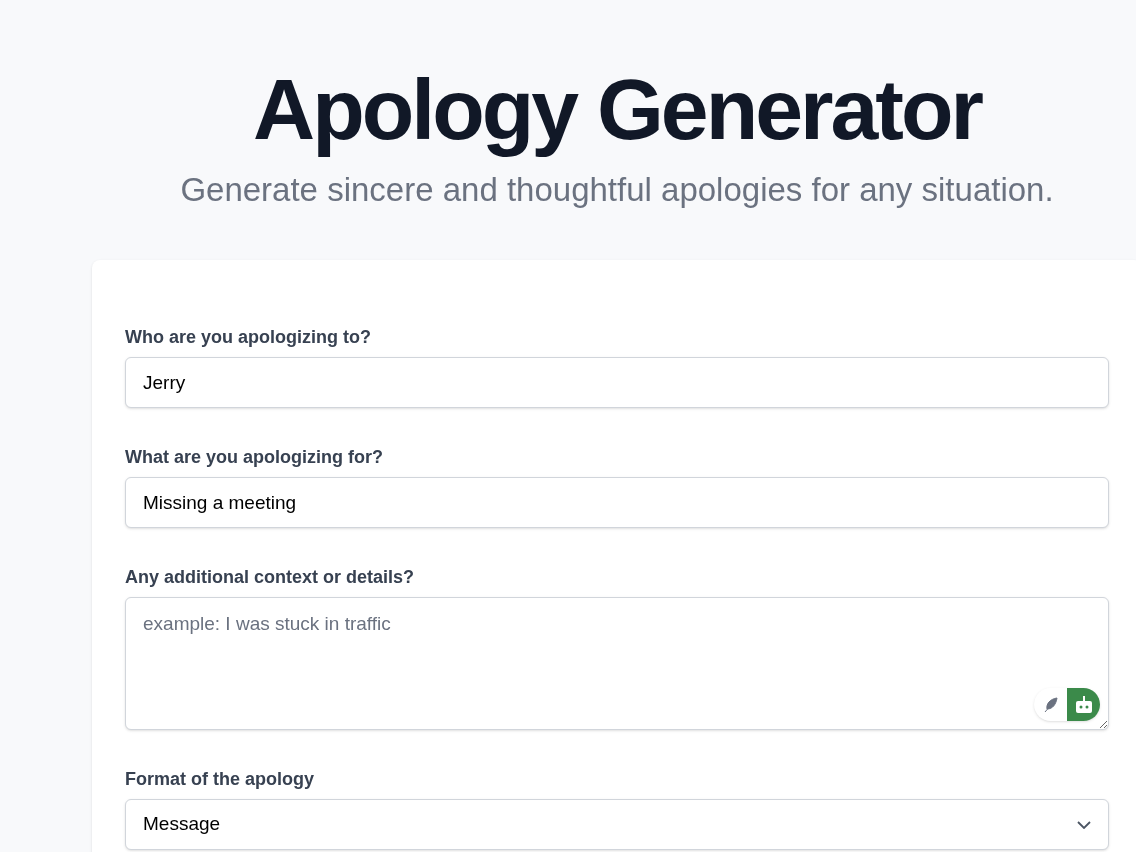 The image size is (1136, 852). I want to click on writing-assistant-widget, so click(1067, 705).